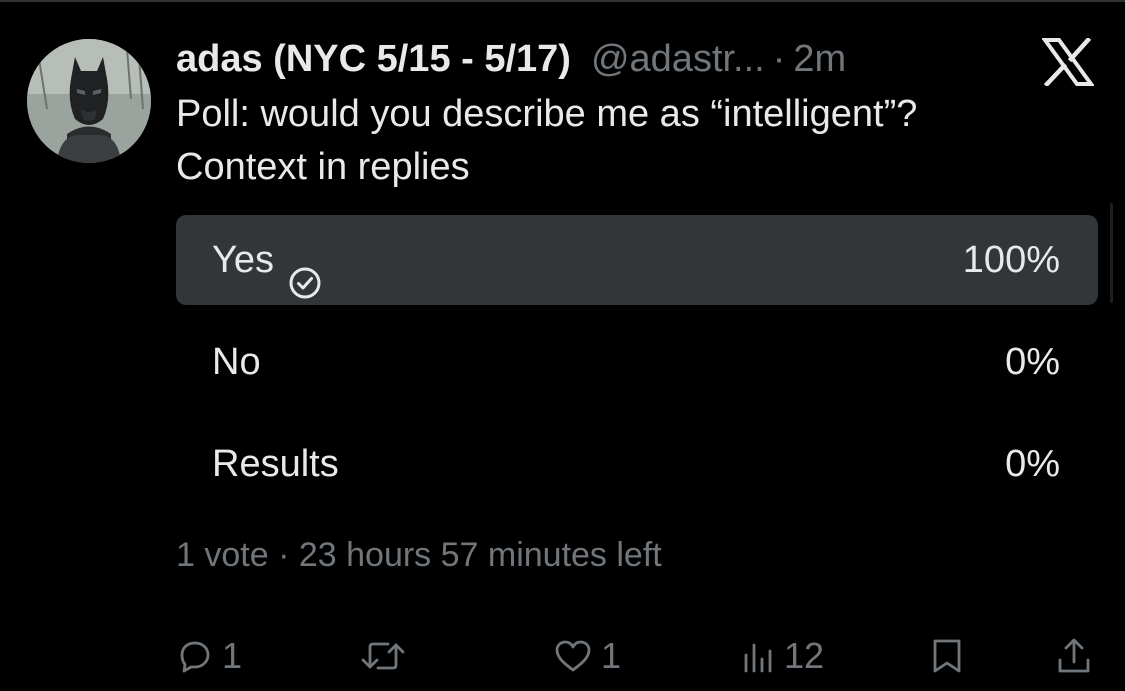  I want to click on like-button: 1, so click(587, 656).